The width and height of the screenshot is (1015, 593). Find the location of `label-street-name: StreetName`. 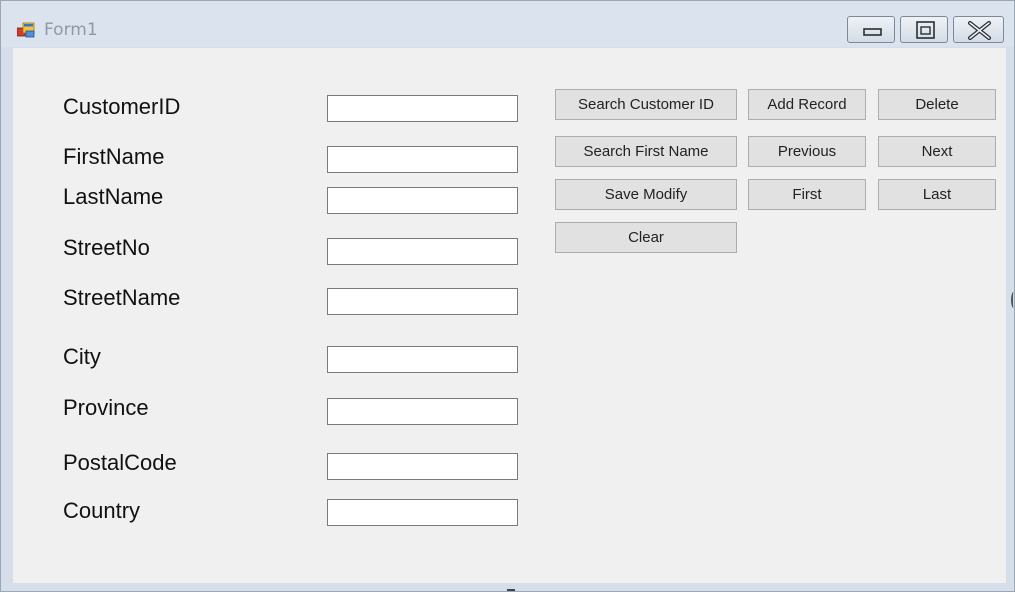

label-street-name: StreetName is located at coordinates (122, 297).